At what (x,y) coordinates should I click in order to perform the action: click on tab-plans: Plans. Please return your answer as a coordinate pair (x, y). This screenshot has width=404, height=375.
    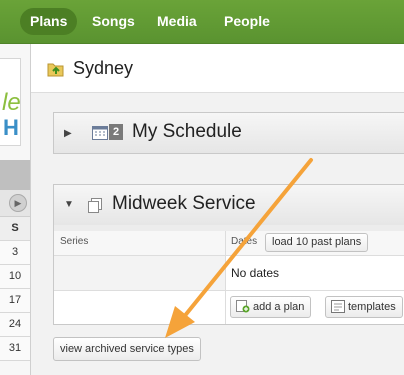
    Looking at the image, I should click on (49, 21).